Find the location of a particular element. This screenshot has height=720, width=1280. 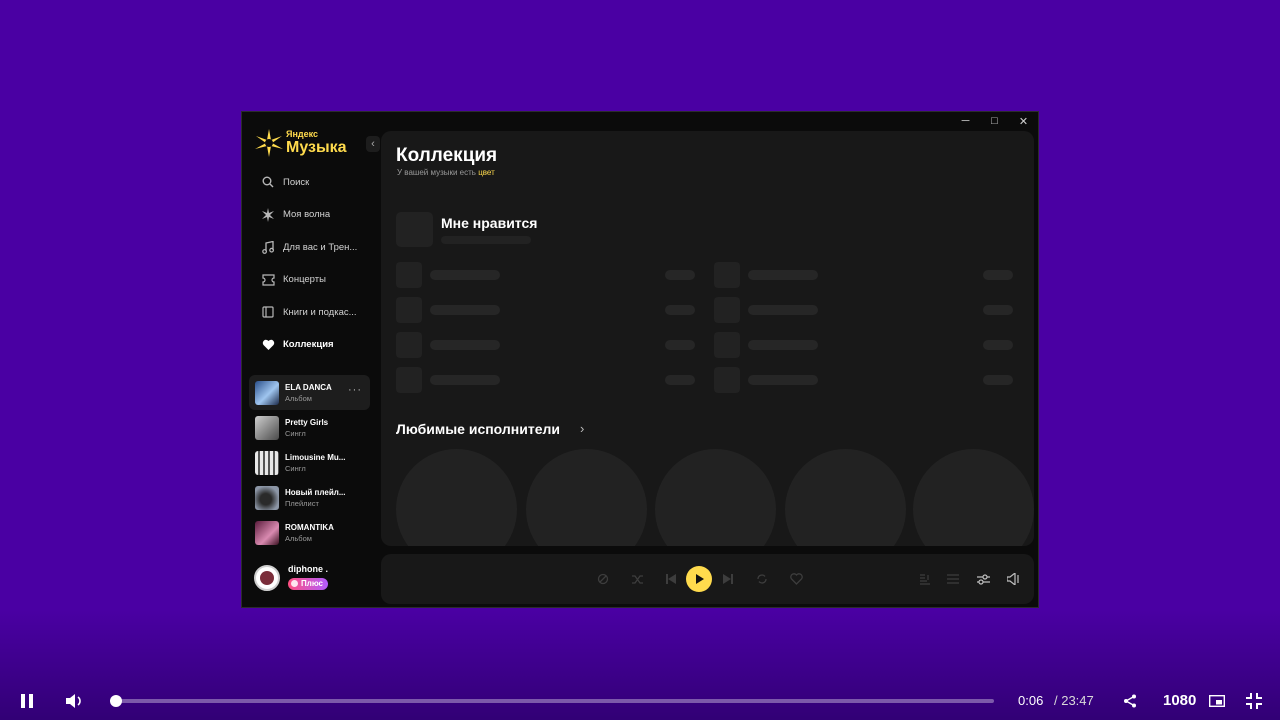

subtitle-accent-link: цвет is located at coordinates (486, 172).